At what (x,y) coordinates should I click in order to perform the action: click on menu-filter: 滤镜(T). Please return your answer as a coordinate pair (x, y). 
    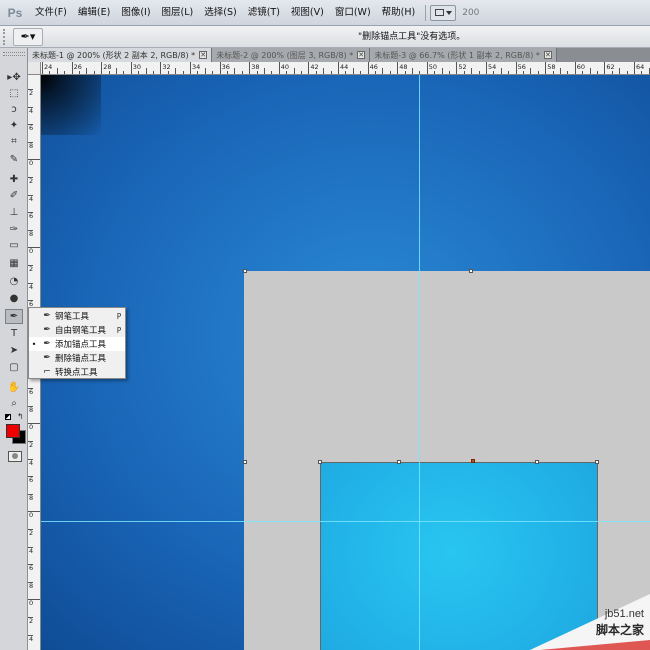
    Looking at the image, I should click on (264, 13).